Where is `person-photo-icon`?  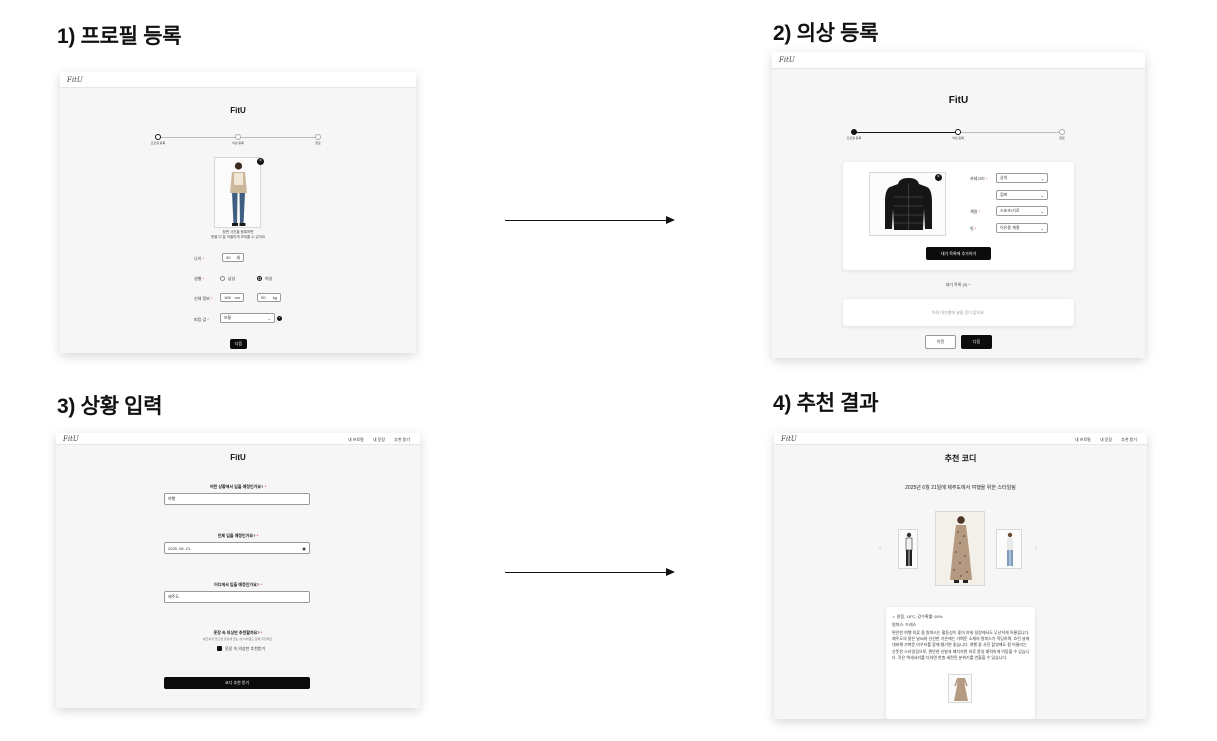 person-photo-icon is located at coordinates (238, 194).